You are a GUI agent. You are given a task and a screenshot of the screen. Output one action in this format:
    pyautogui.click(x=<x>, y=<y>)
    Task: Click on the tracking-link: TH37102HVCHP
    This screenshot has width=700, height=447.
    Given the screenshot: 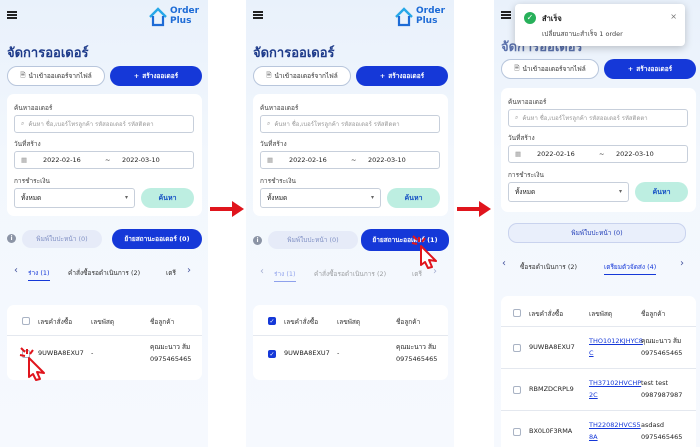 What is the action you would take?
    pyautogui.click(x=615, y=383)
    